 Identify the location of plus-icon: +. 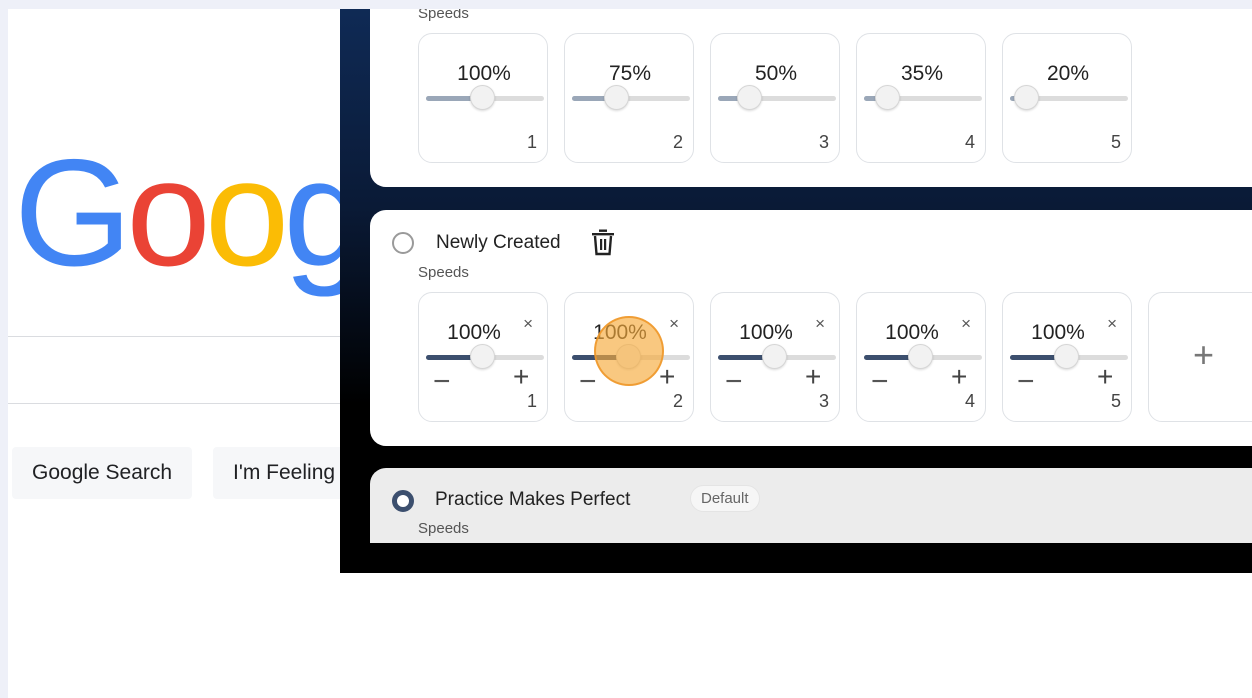
(1204, 354).